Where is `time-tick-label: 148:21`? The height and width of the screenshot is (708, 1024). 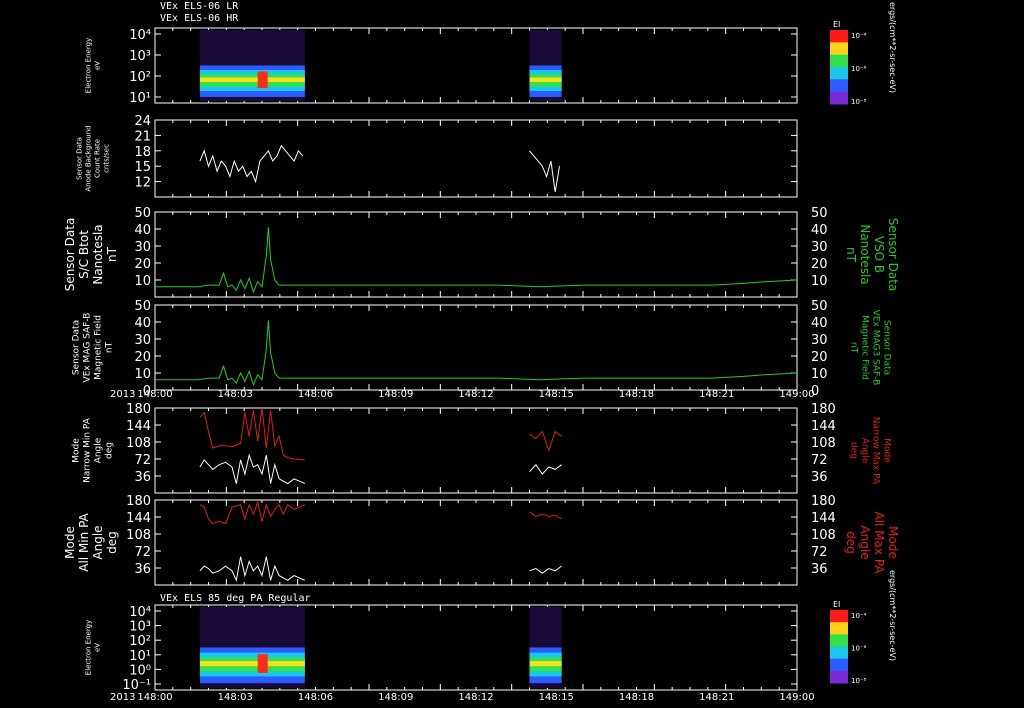 time-tick-label: 148:21 is located at coordinates (716, 394).